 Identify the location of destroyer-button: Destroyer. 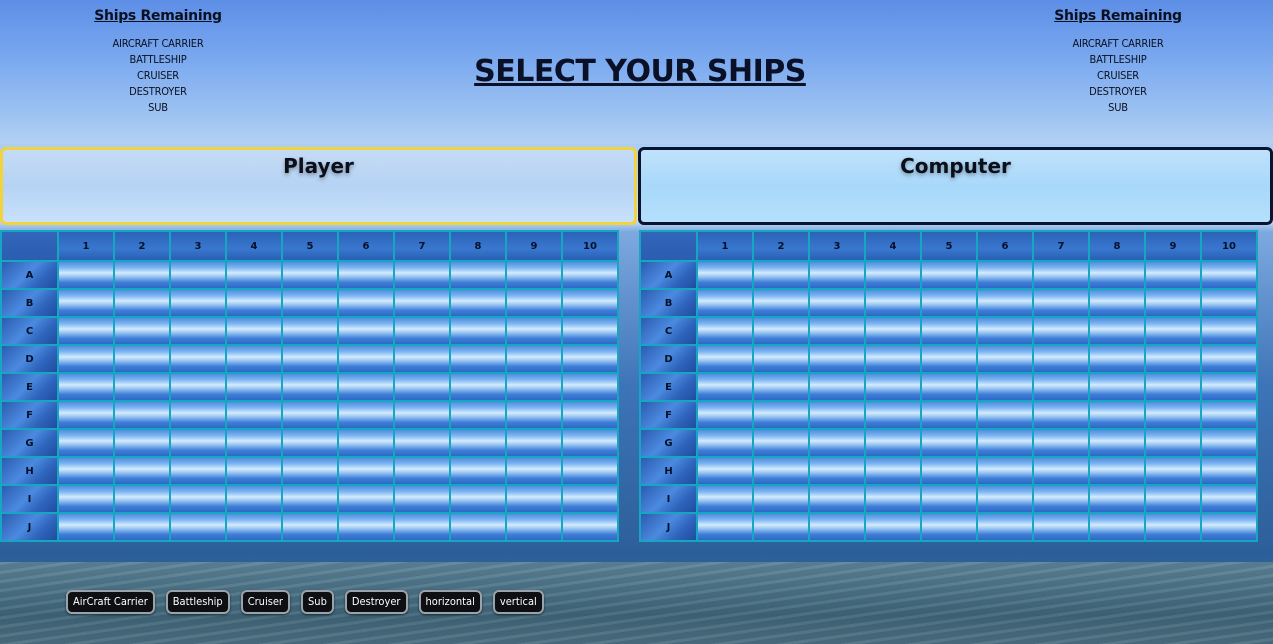
(376, 602).